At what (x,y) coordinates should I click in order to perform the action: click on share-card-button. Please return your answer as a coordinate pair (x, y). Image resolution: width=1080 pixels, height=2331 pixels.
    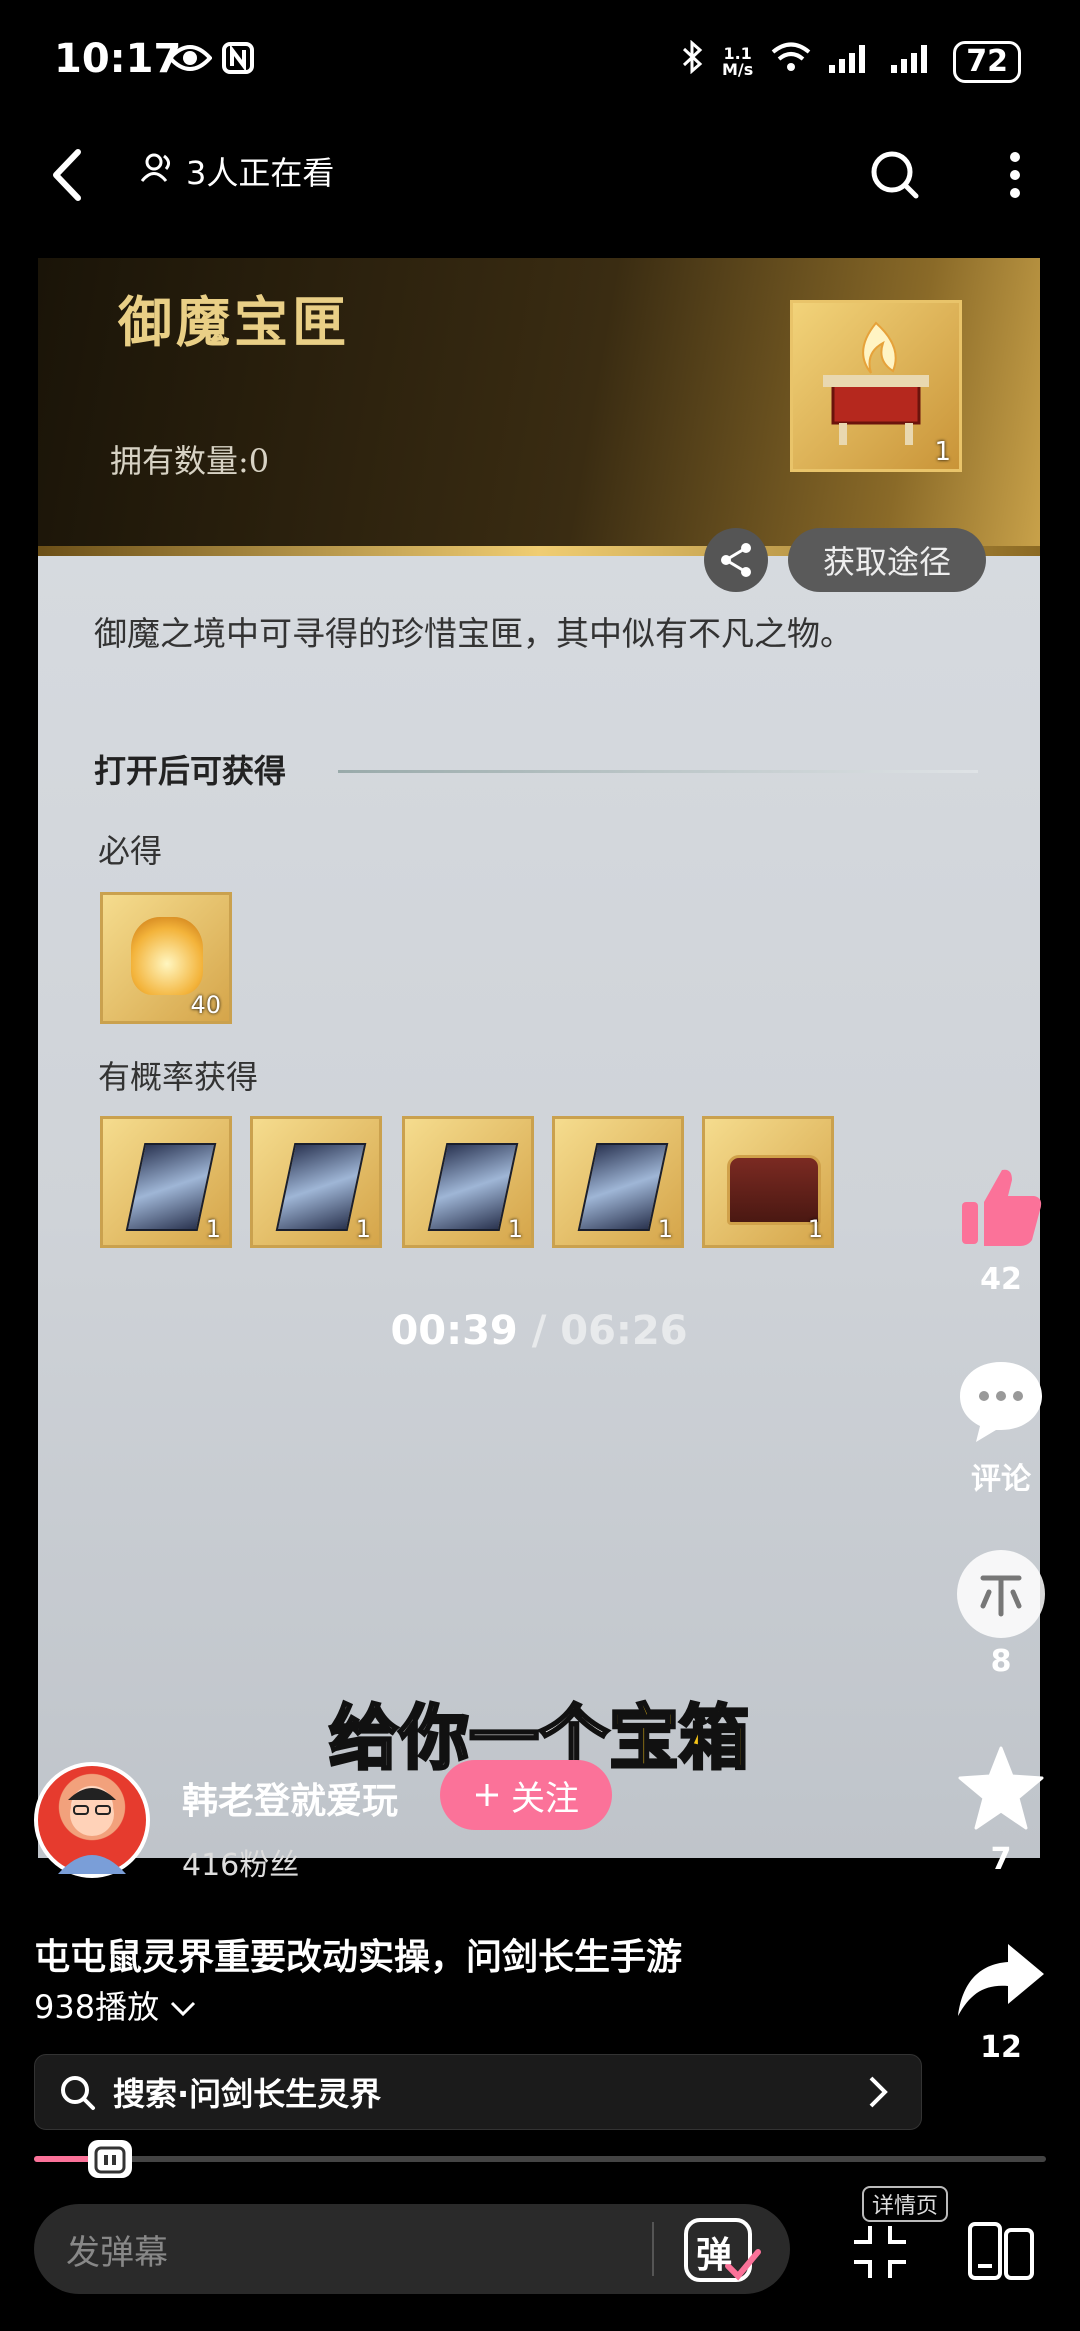
    Looking at the image, I should click on (736, 560).